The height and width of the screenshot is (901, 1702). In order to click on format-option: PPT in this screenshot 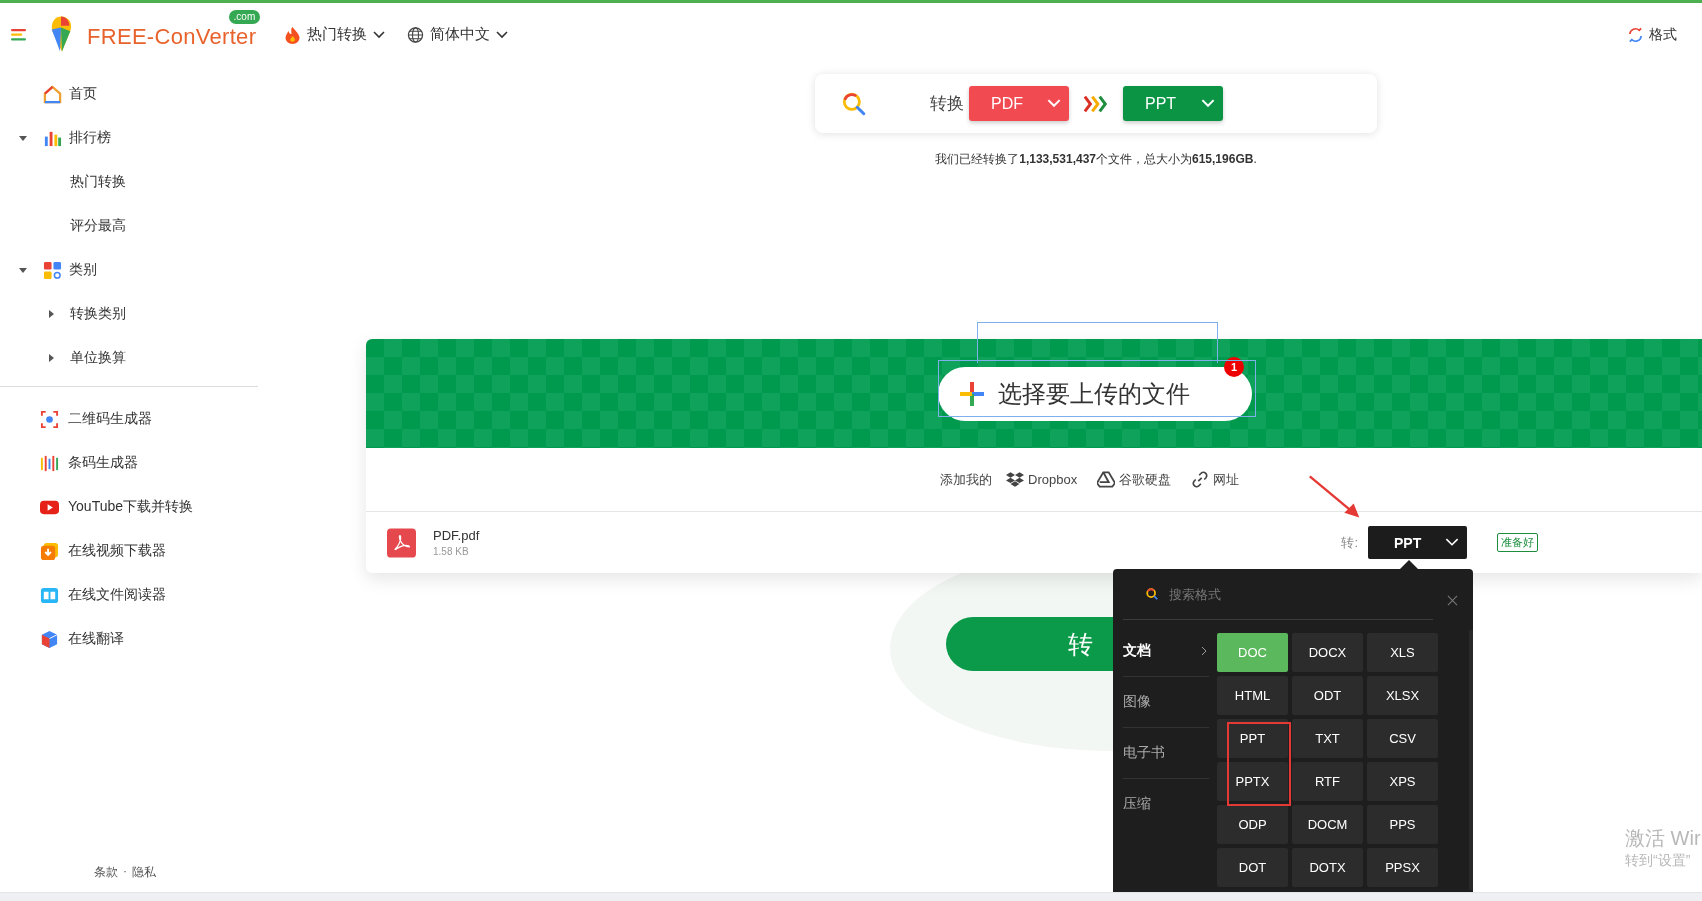, I will do `click(1252, 738)`.